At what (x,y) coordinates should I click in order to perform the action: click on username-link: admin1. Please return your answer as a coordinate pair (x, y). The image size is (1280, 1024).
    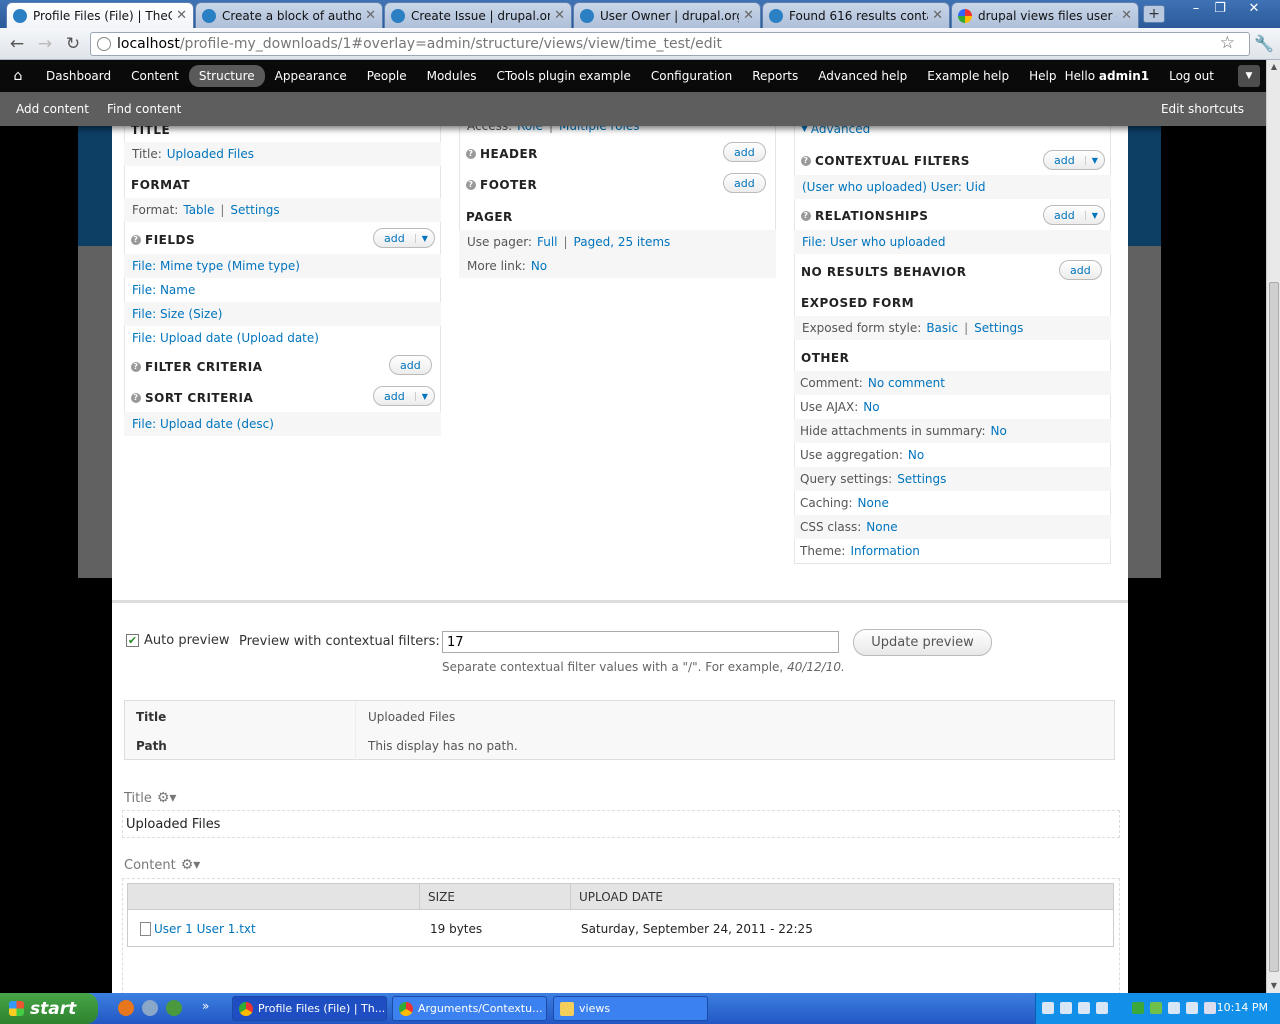
    Looking at the image, I should click on (1124, 76).